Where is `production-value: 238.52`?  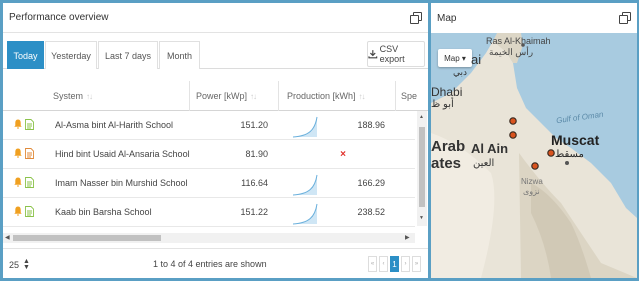 production-value: 238.52 is located at coordinates (371, 212).